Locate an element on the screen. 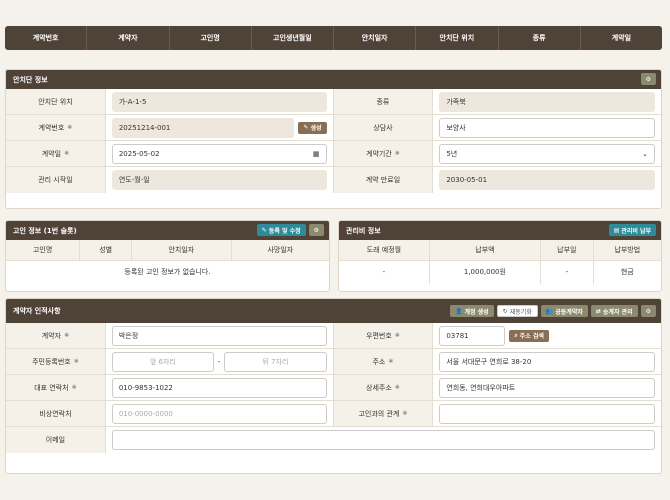  rrn-back-input: 뒤 7자리 is located at coordinates (275, 361).